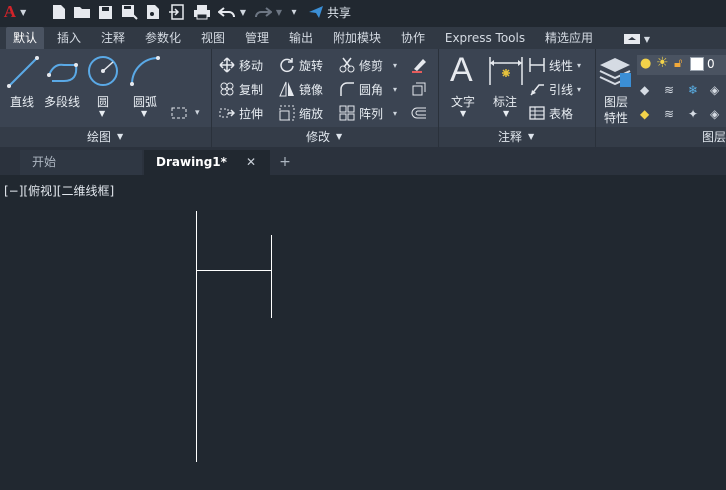 The height and width of the screenshot is (490, 726). Describe the element at coordinates (550, 113) in the screenshot. I see `table-button: 表格` at that location.